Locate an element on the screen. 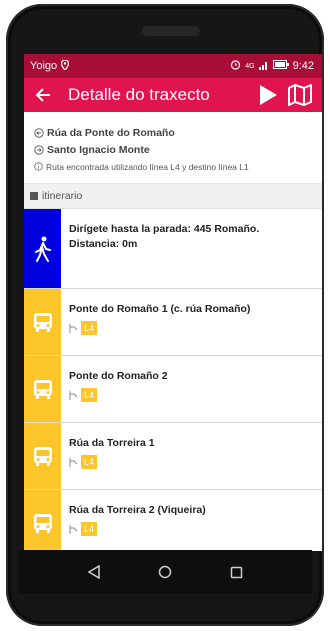  nav-back-icon is located at coordinates (93, 572).